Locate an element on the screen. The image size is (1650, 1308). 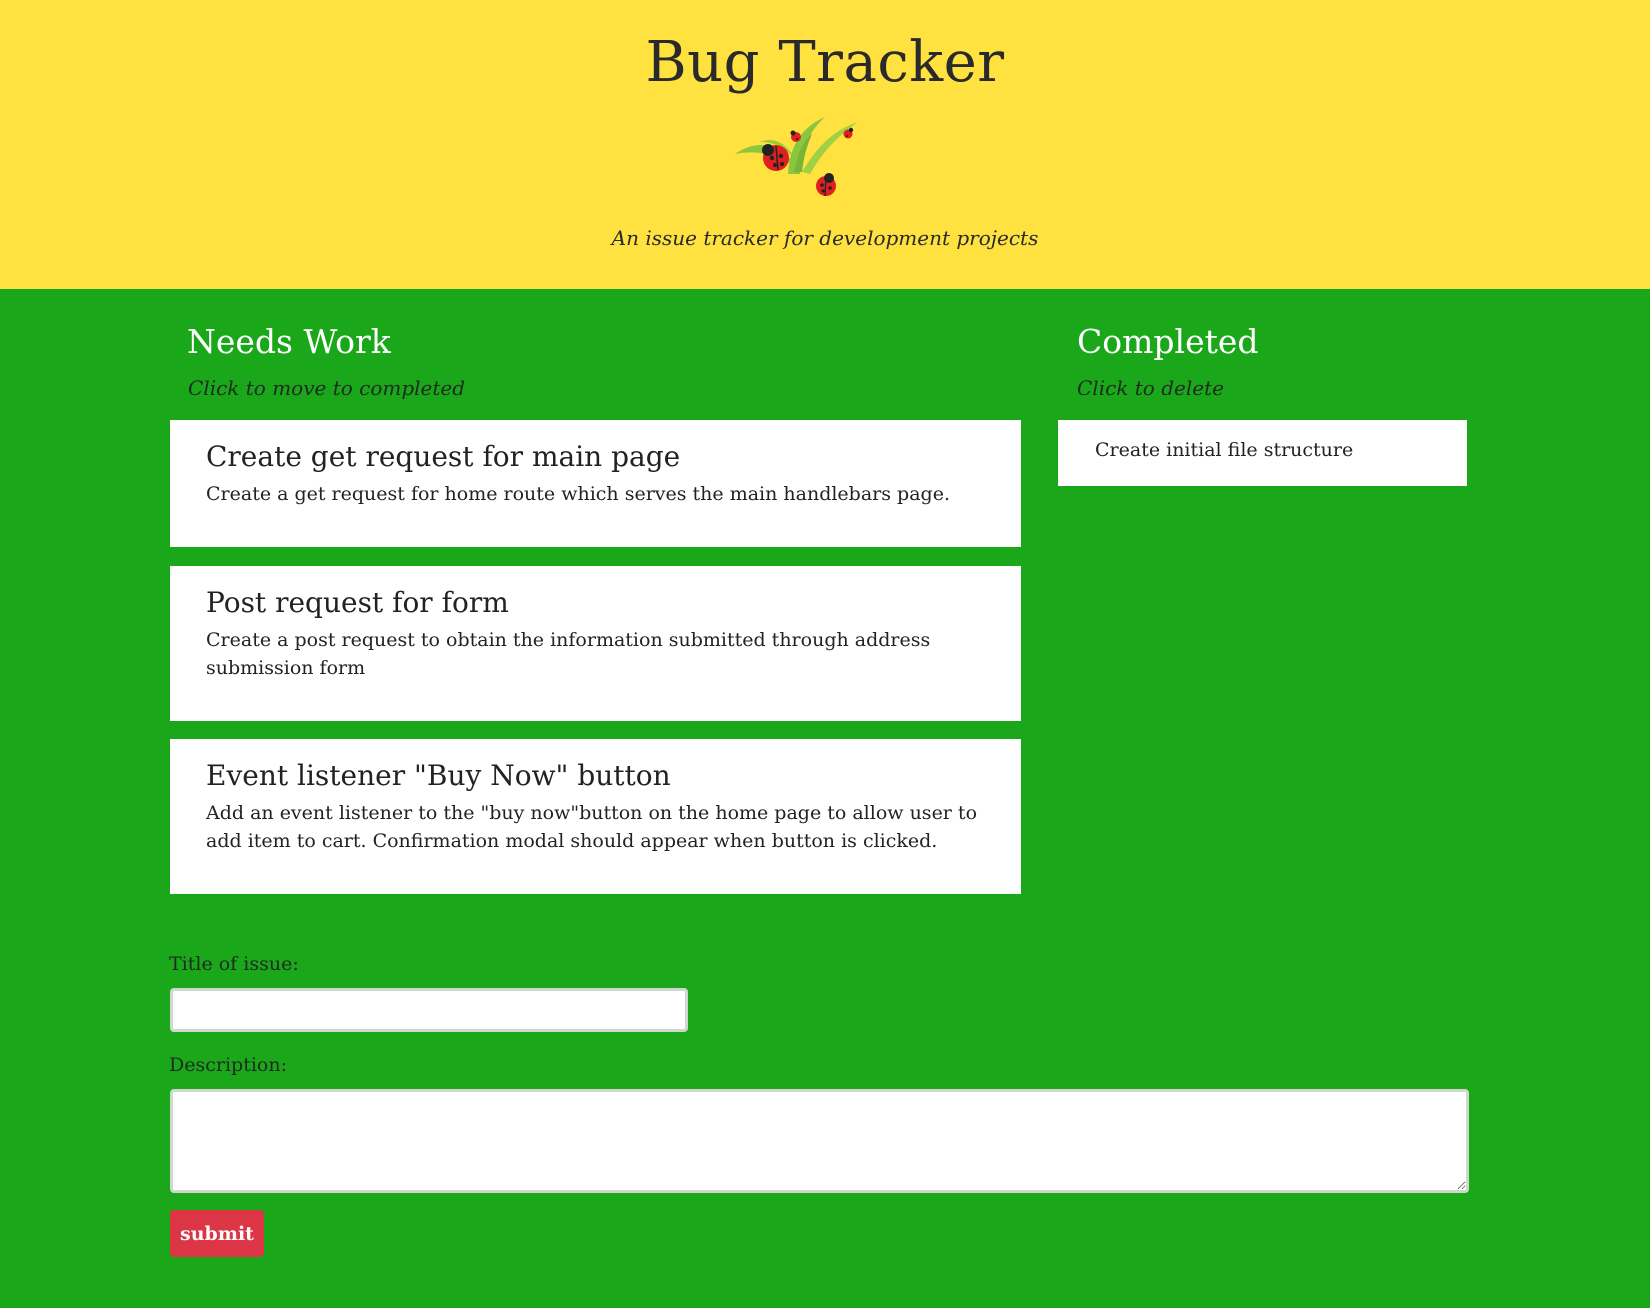
title-input is located at coordinates (429, 1010).